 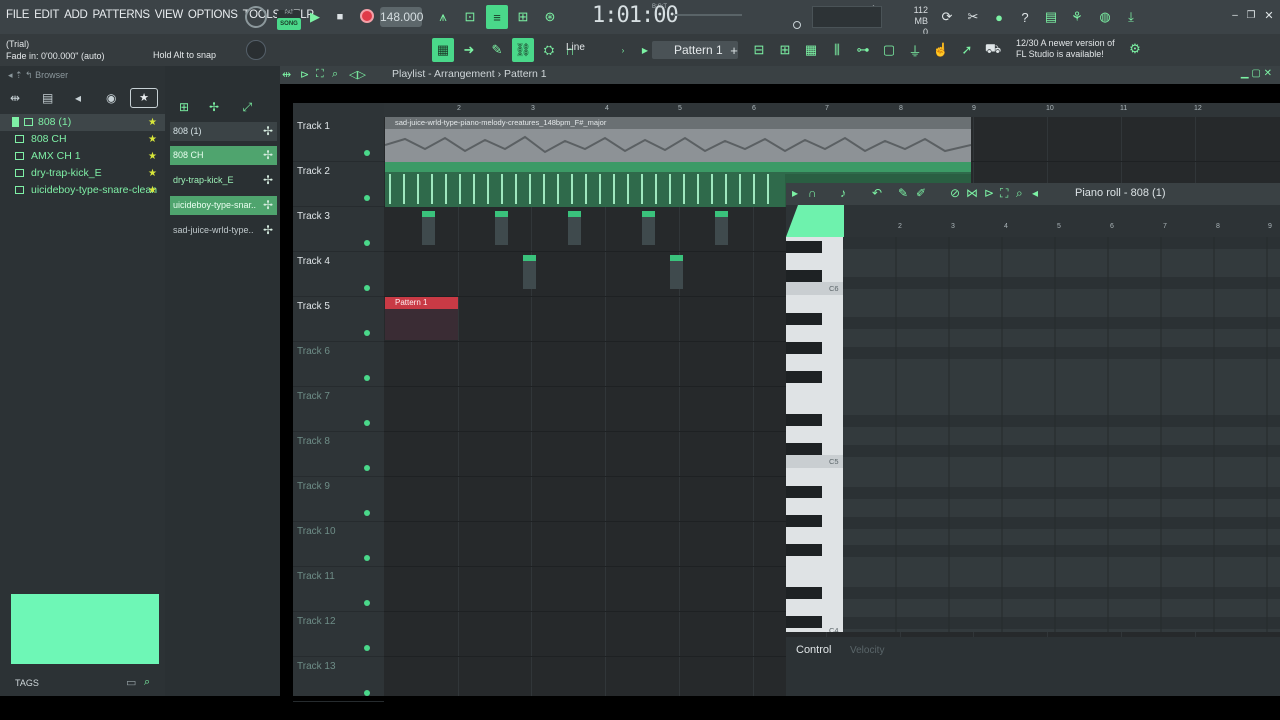 I want to click on master-pitch-slider, so click(x=708, y=15).